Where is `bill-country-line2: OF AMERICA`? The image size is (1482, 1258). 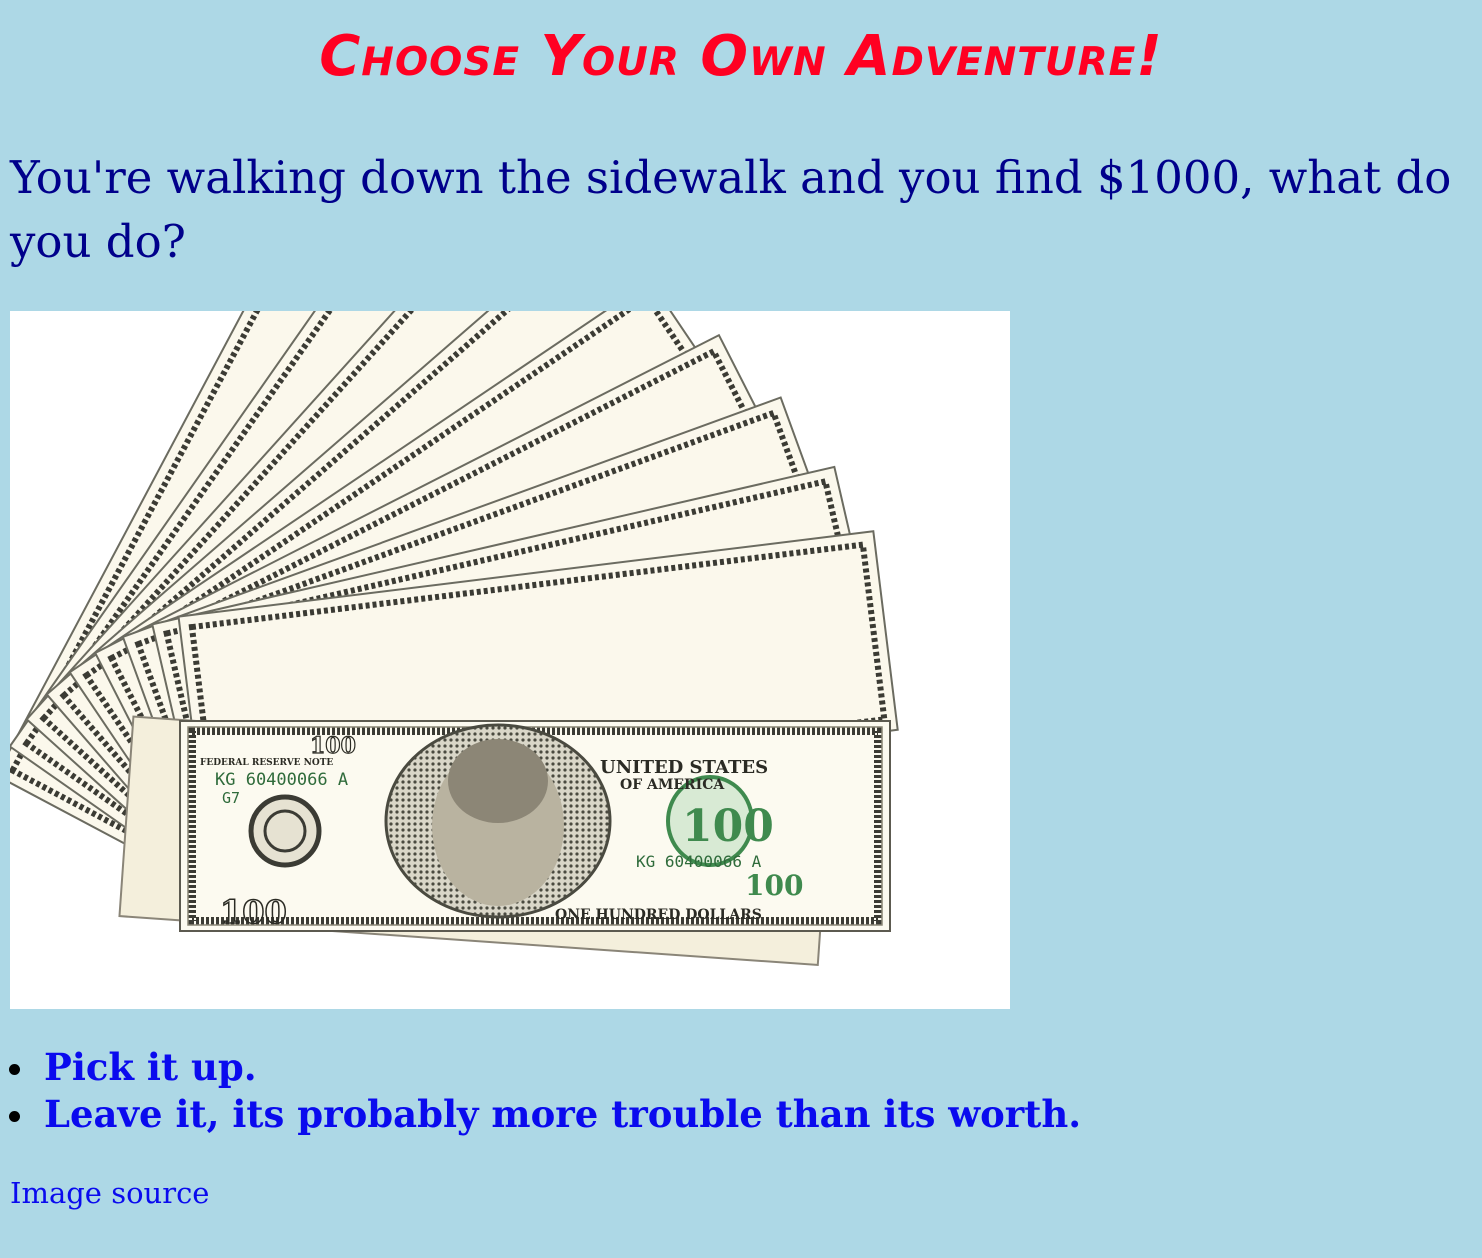 bill-country-line2: OF AMERICA is located at coordinates (672, 785).